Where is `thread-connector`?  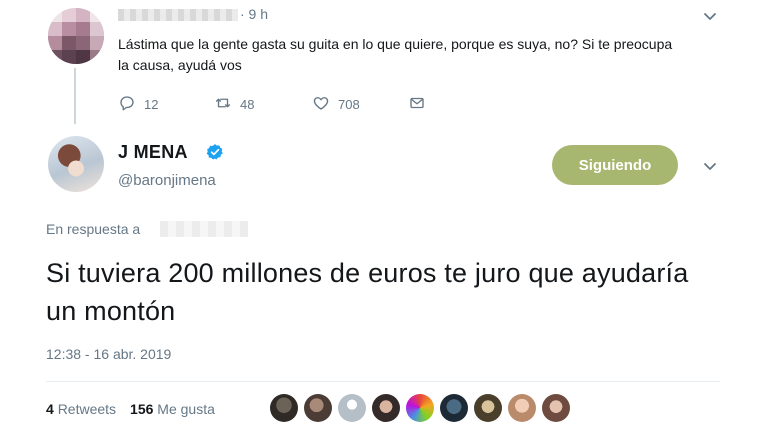
thread-connector is located at coordinates (75, 96).